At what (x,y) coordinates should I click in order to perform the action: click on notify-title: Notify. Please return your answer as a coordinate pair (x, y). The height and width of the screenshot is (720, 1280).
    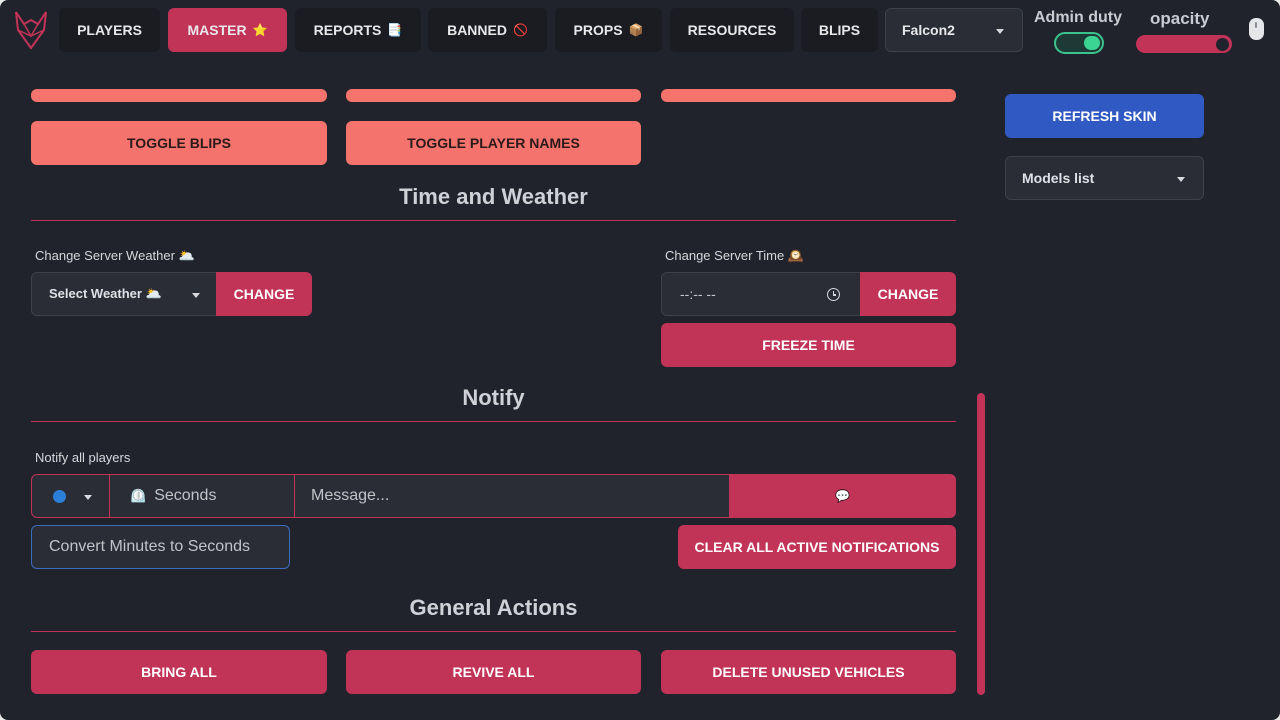
    Looking at the image, I should click on (493, 397).